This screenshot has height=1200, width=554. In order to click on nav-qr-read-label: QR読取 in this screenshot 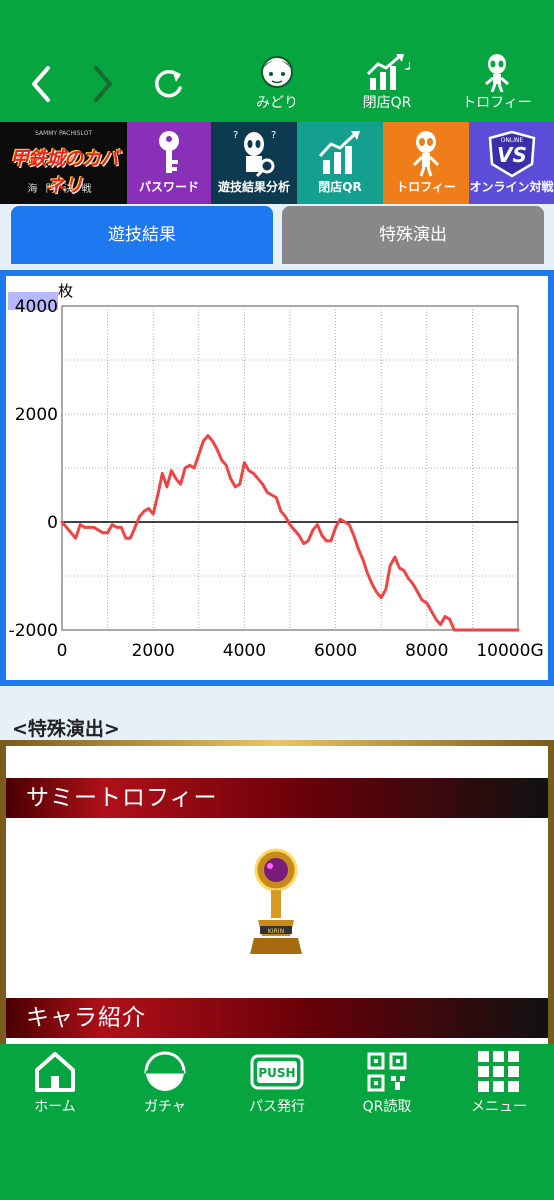, I will do `click(387, 1107)`.